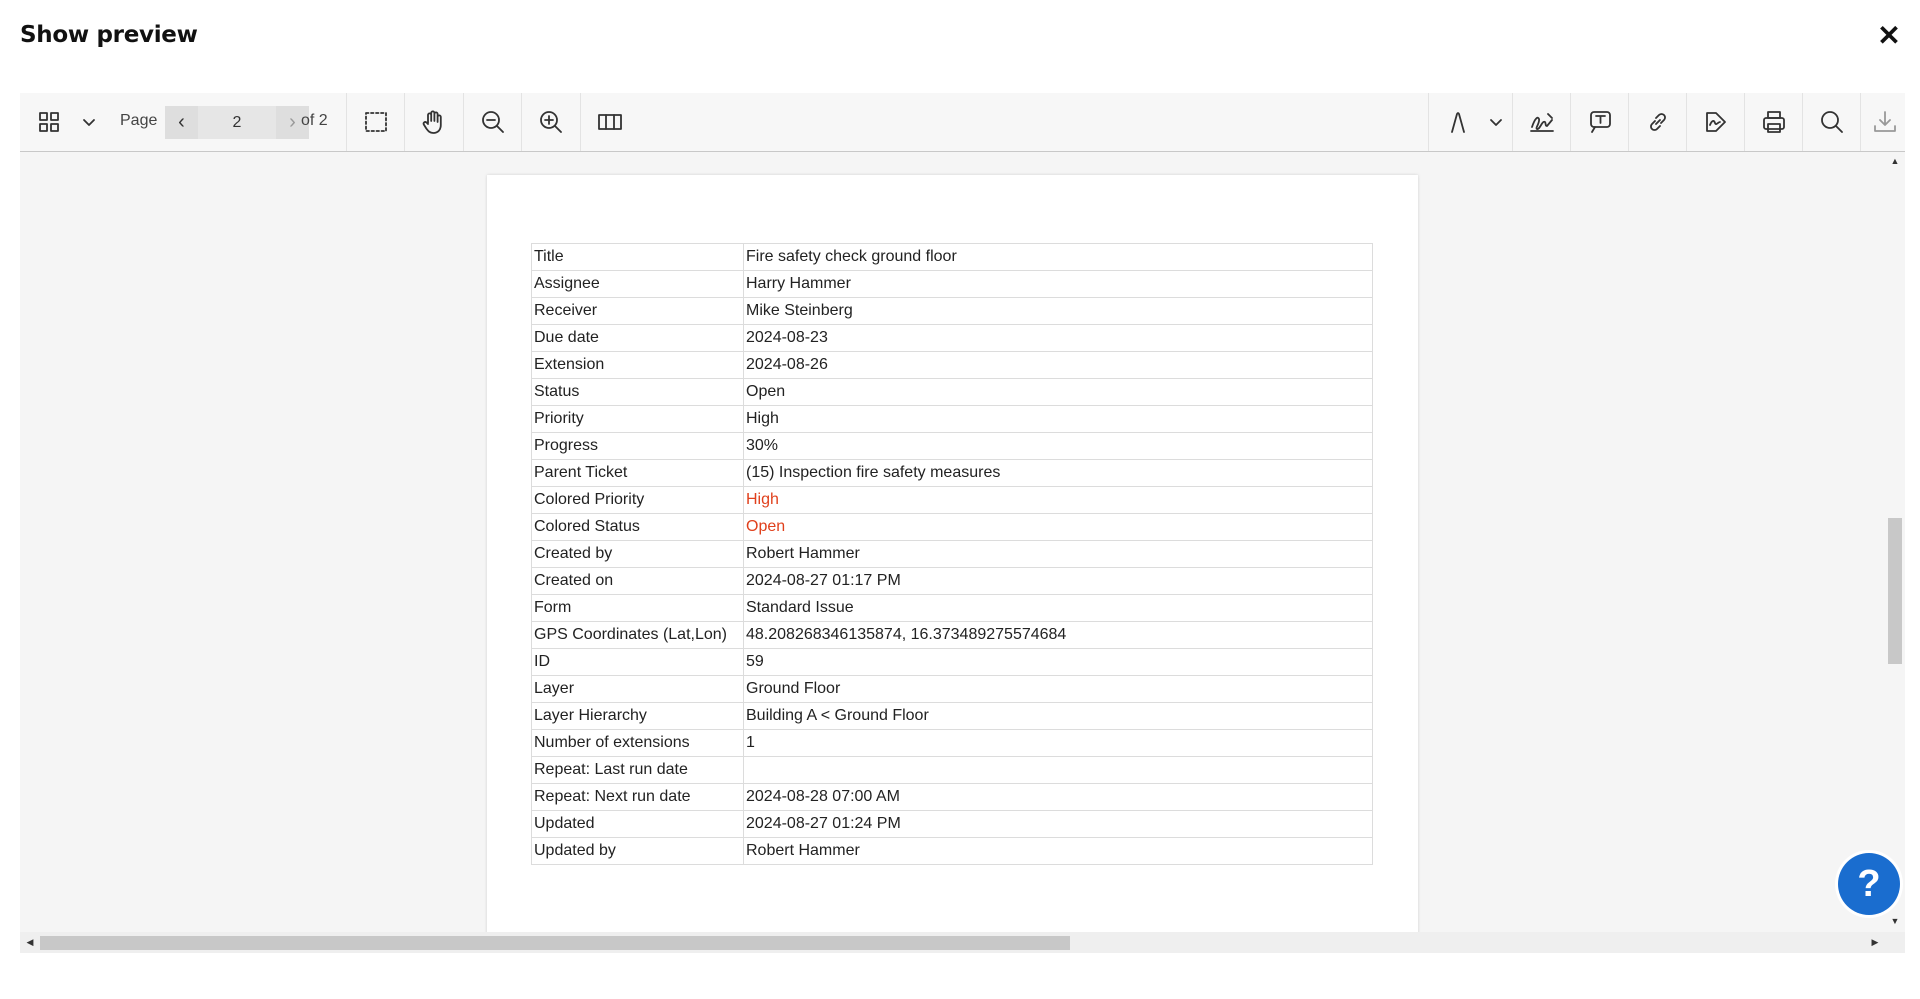  I want to click on property-key: Due date, so click(637, 338).